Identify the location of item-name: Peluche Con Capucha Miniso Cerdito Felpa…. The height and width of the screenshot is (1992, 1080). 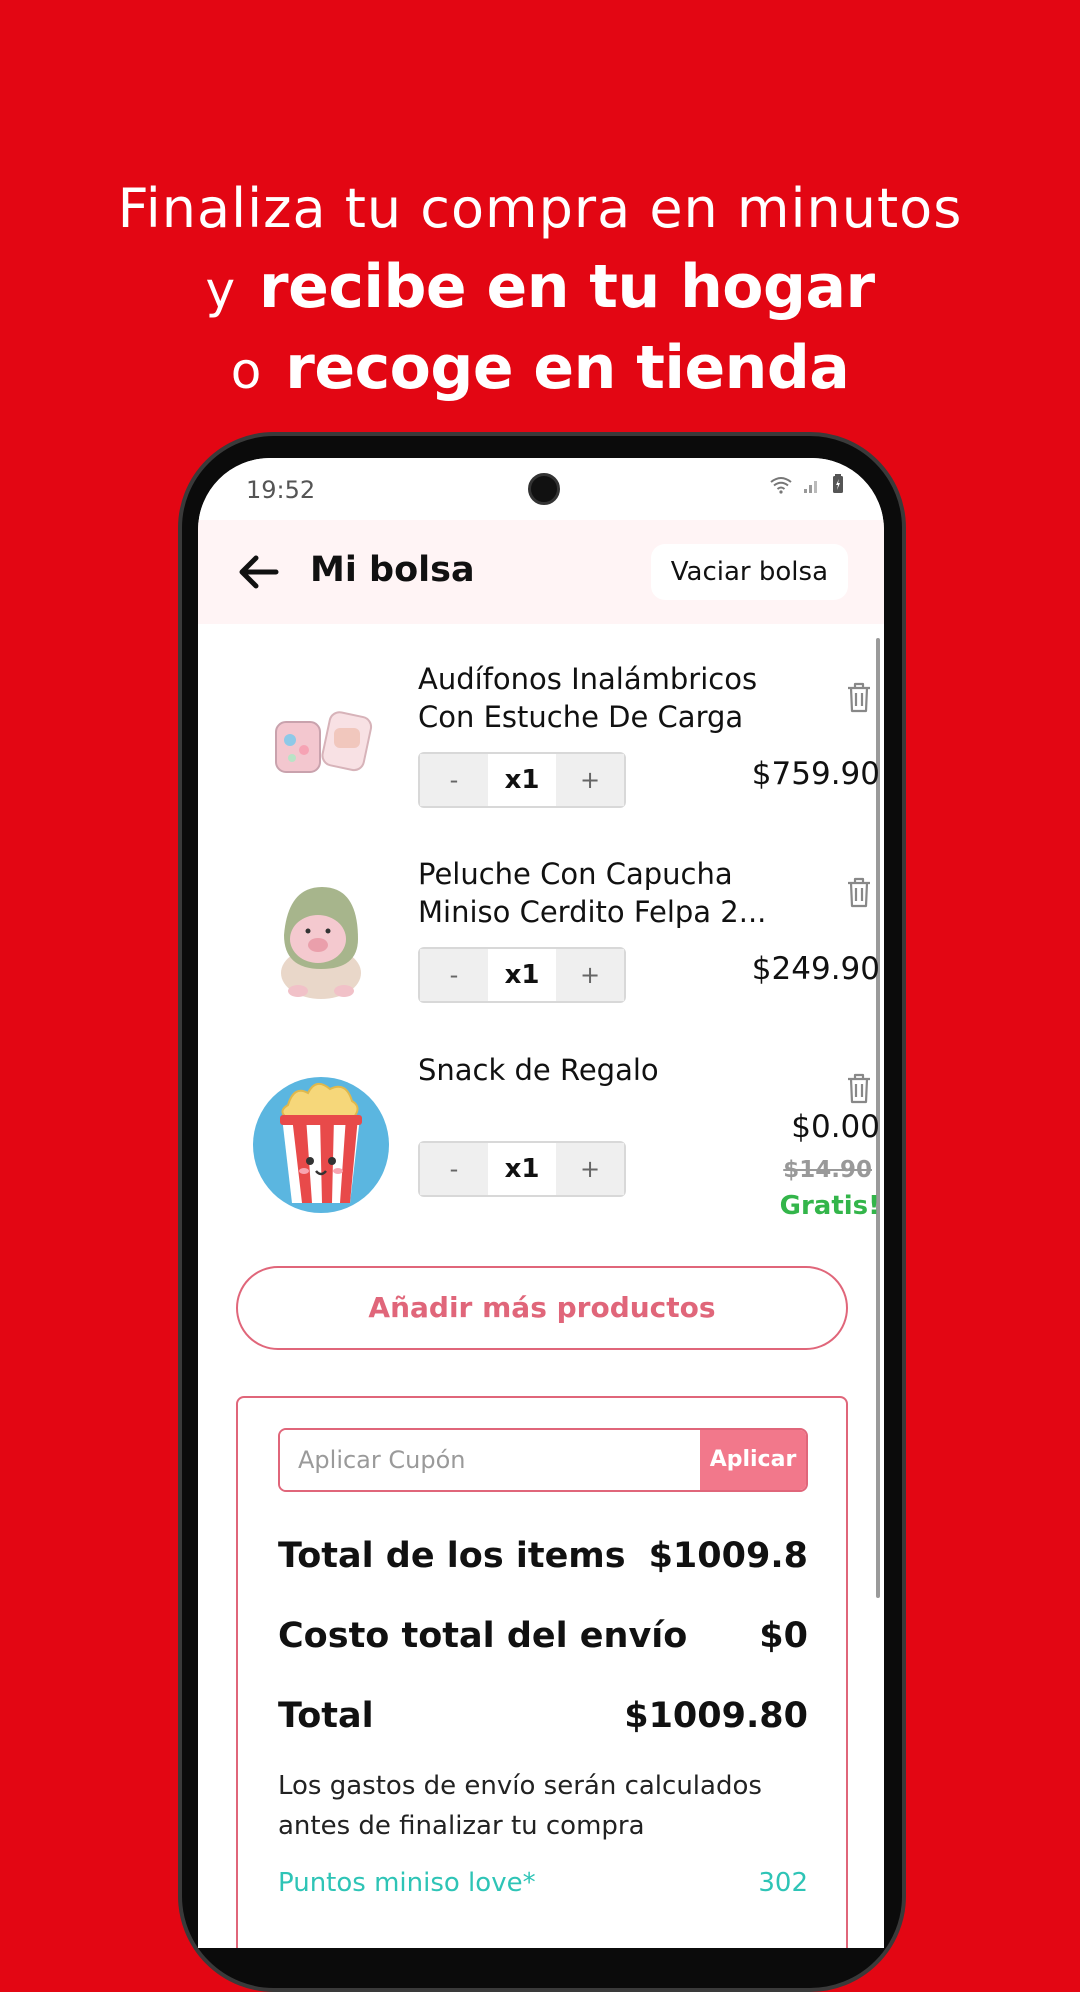
(598, 893).